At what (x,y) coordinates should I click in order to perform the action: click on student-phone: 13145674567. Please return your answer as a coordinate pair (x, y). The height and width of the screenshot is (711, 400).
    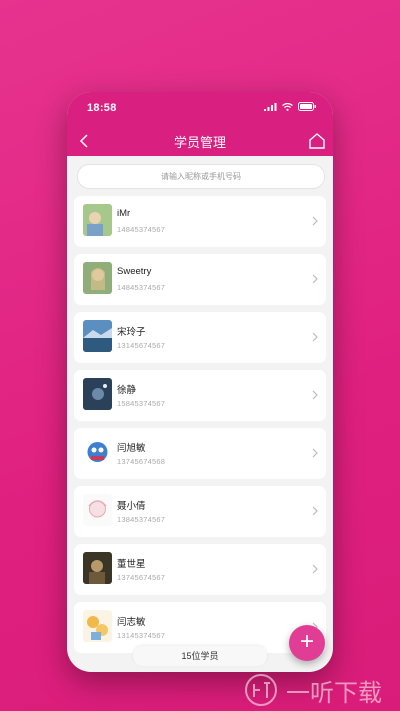
    Looking at the image, I should click on (141, 345).